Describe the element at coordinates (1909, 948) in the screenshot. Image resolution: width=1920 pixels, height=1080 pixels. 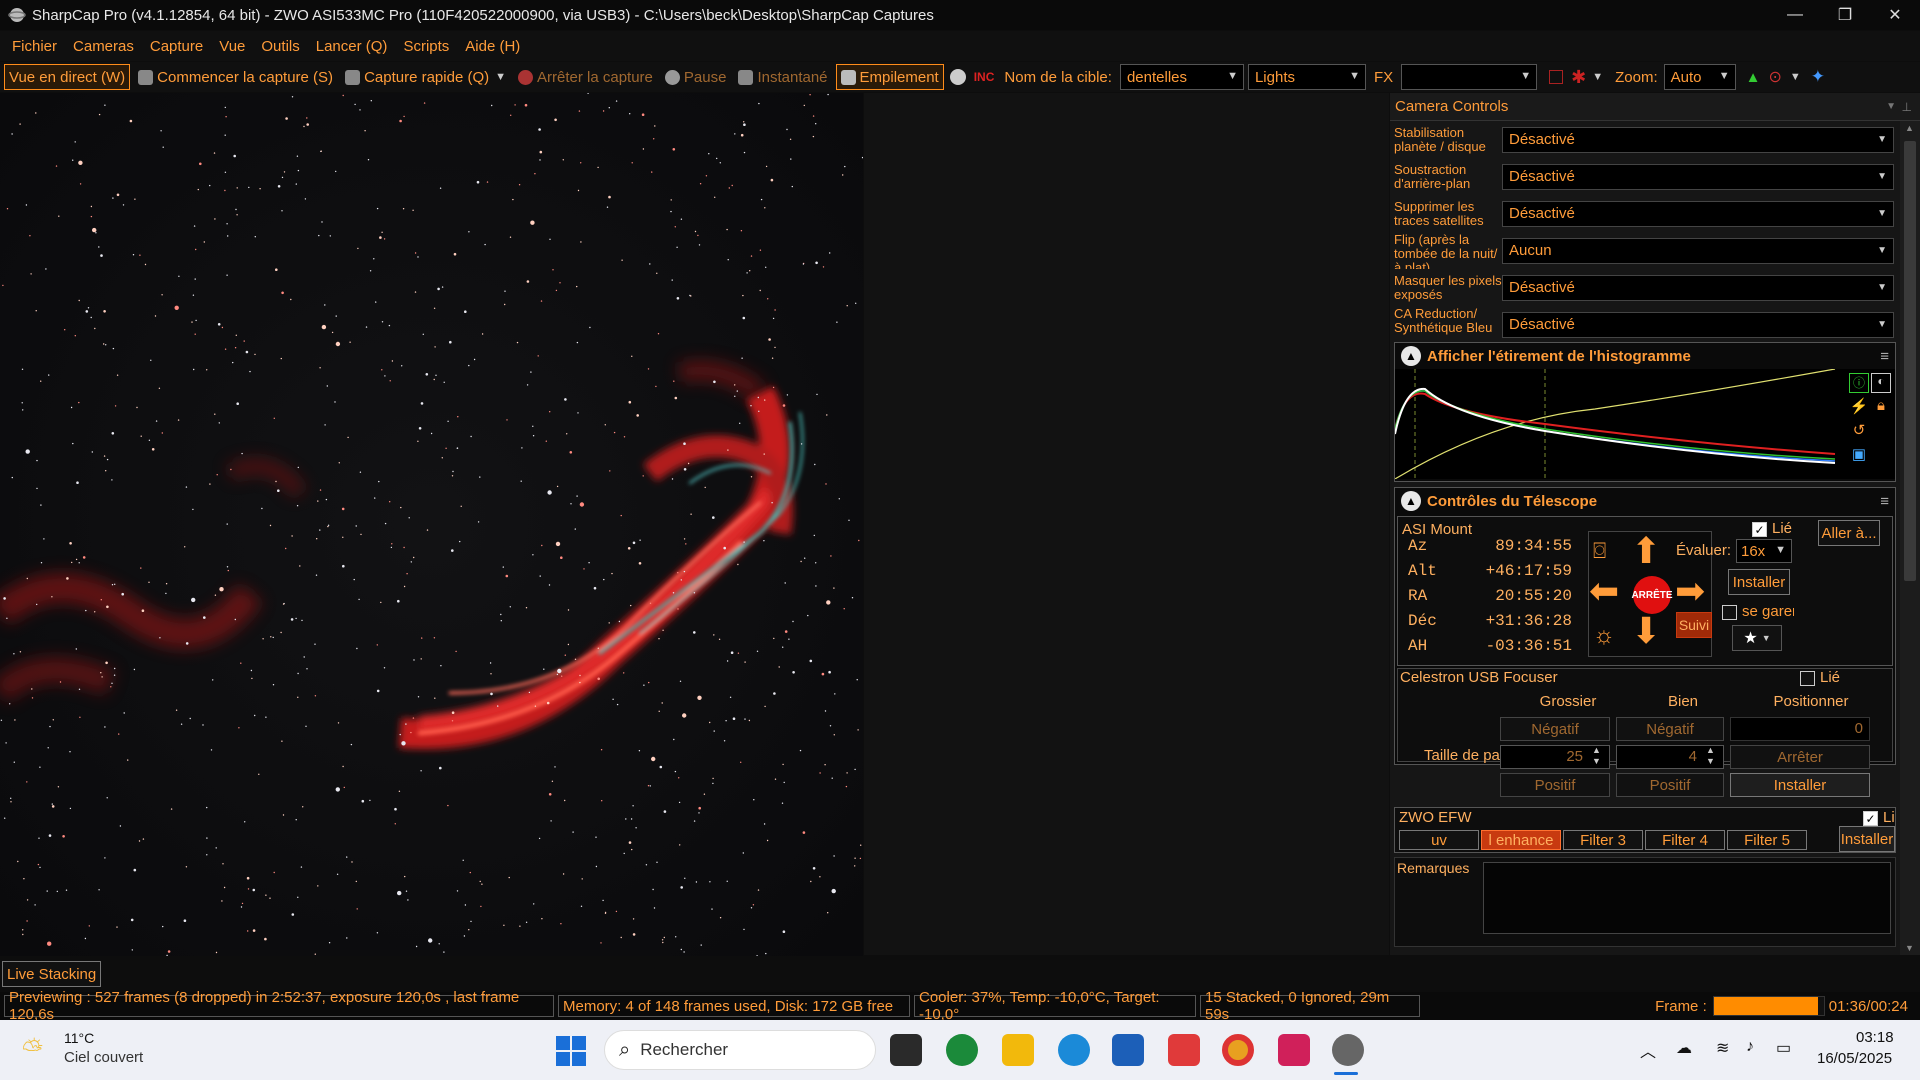
I see `scroll-down-icon: ▼` at that location.